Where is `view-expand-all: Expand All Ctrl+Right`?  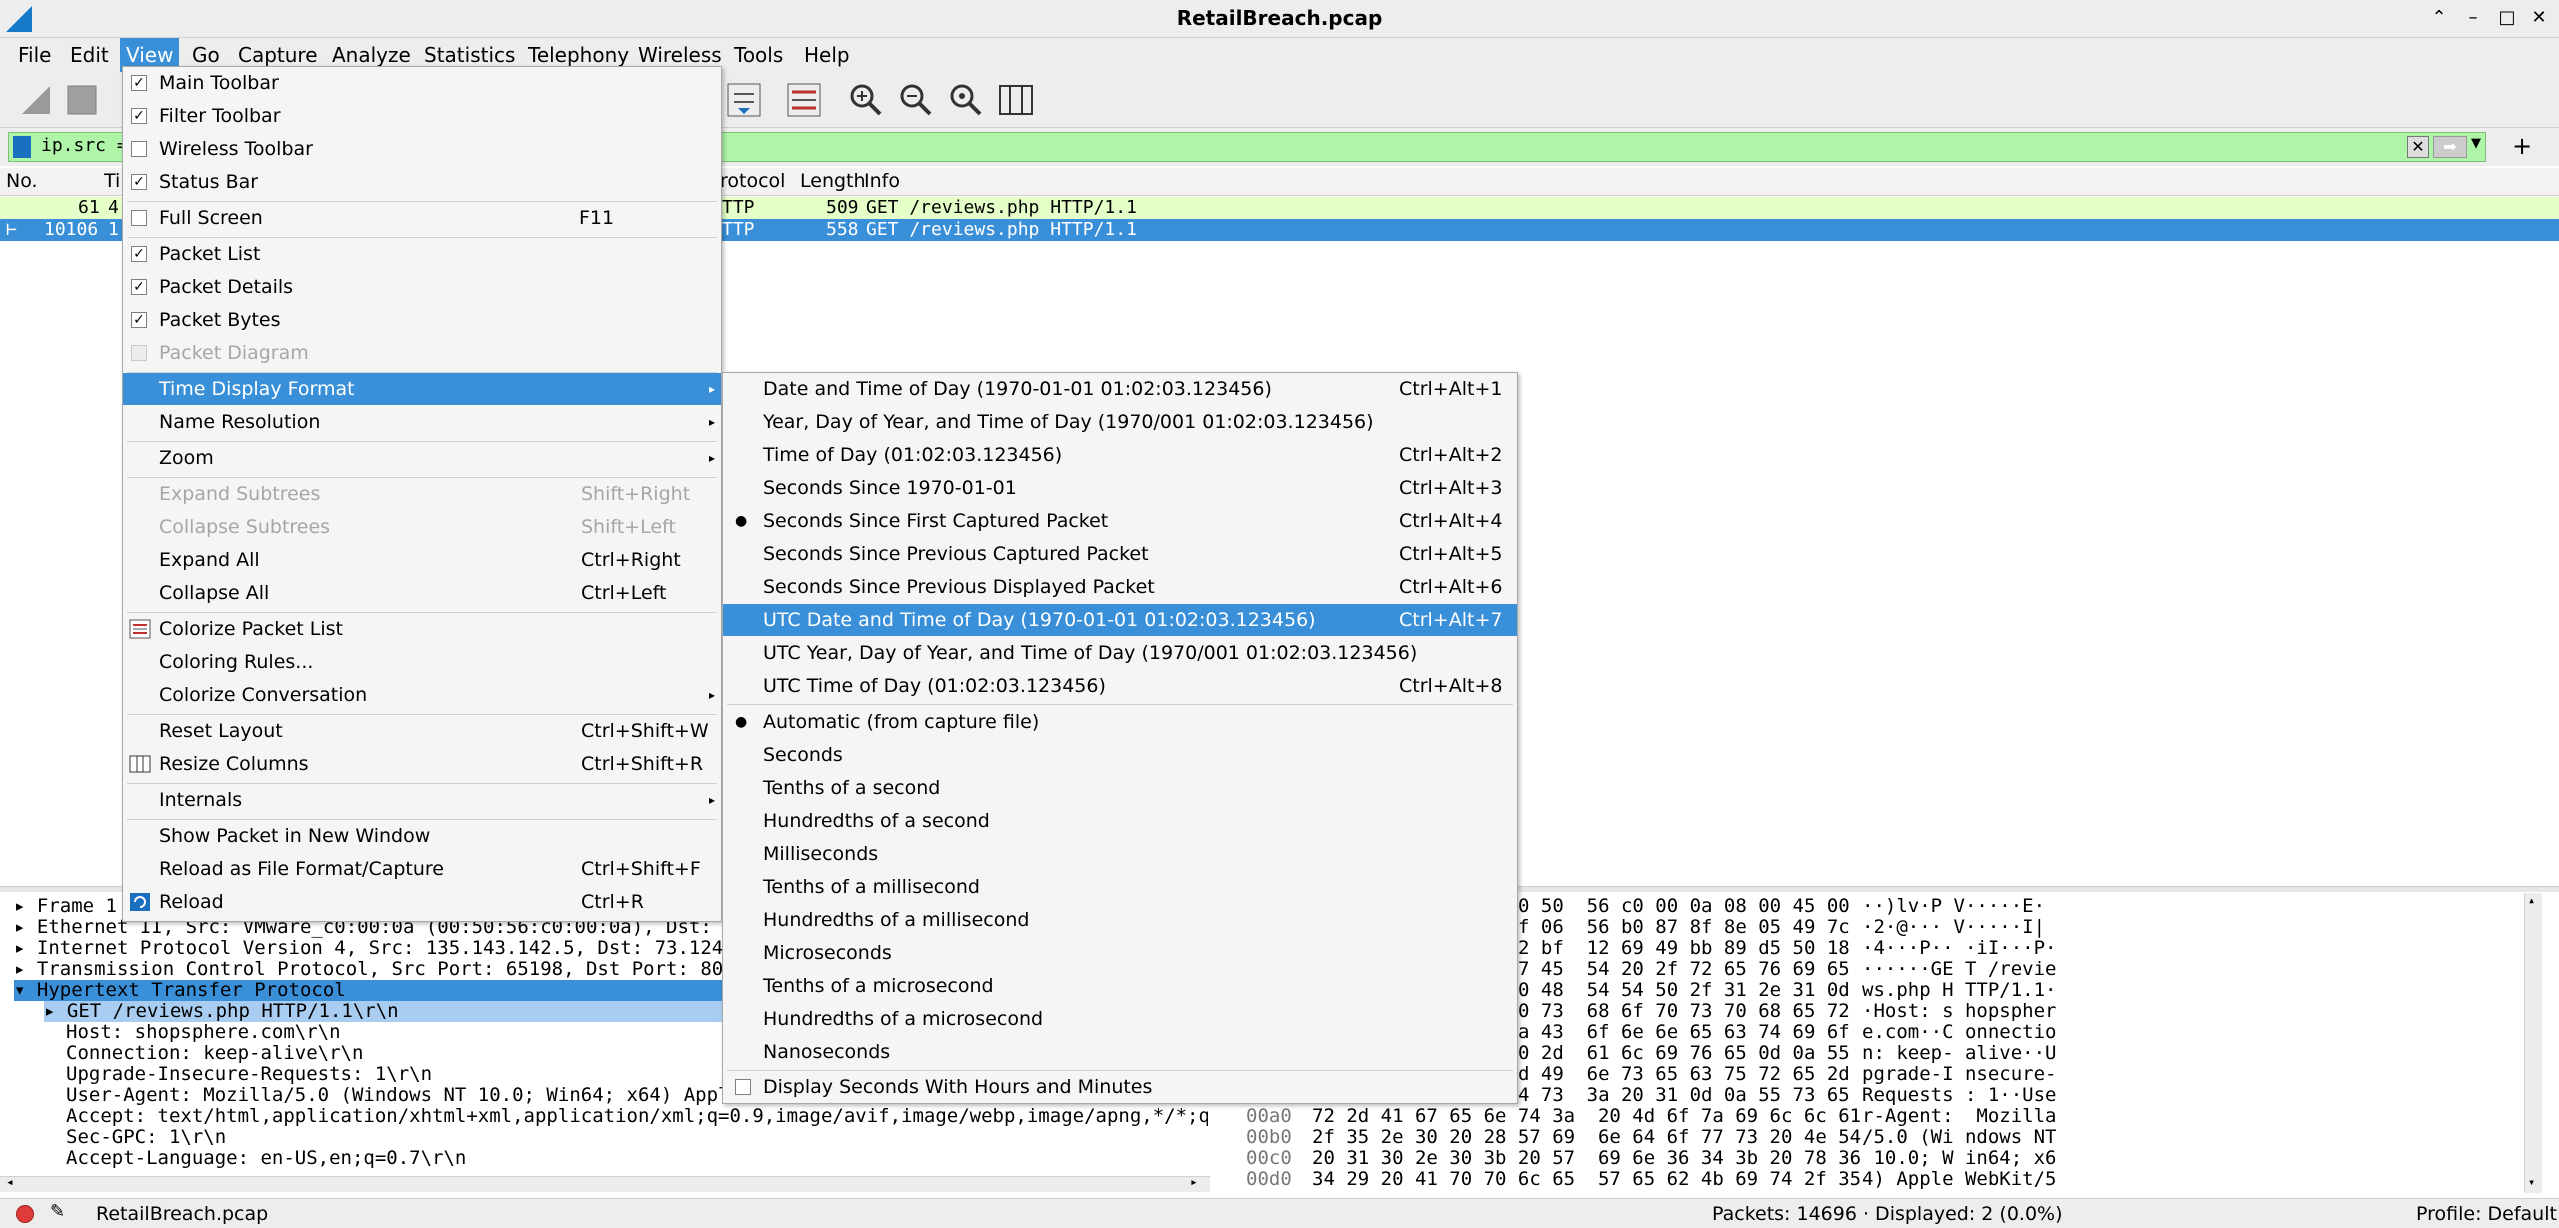
view-expand-all: Expand All Ctrl+Right is located at coordinates (422, 560).